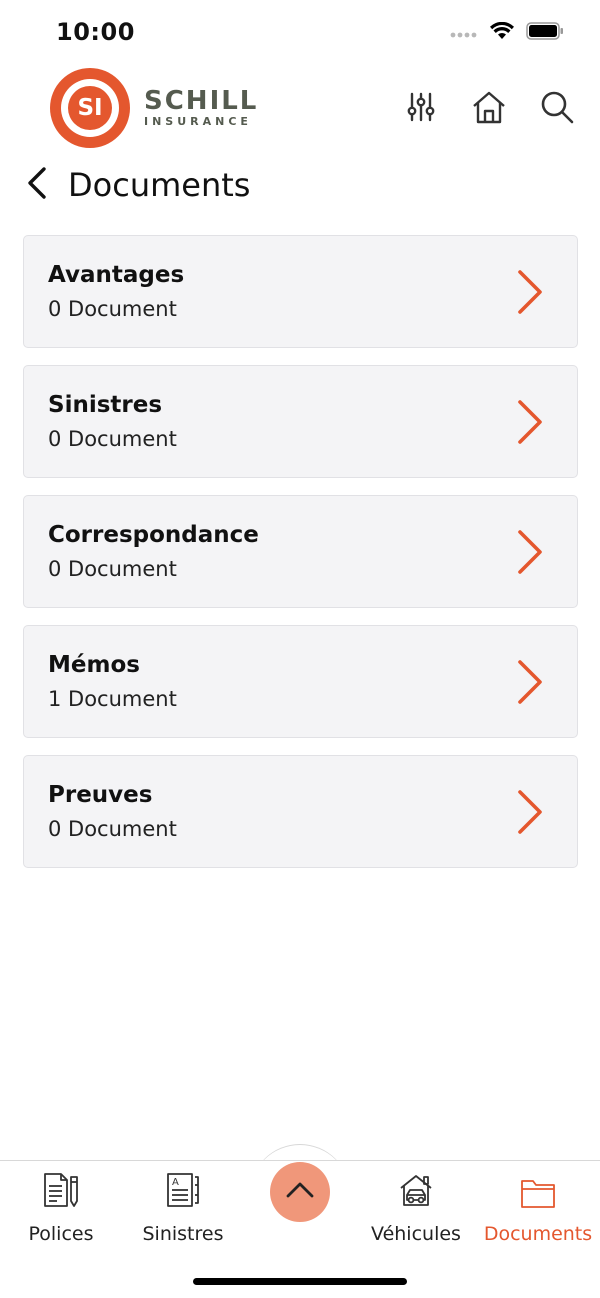 The height and width of the screenshot is (1298, 600). What do you see at coordinates (175, 1182) in the screenshot?
I see `svg-text: A` at bounding box center [175, 1182].